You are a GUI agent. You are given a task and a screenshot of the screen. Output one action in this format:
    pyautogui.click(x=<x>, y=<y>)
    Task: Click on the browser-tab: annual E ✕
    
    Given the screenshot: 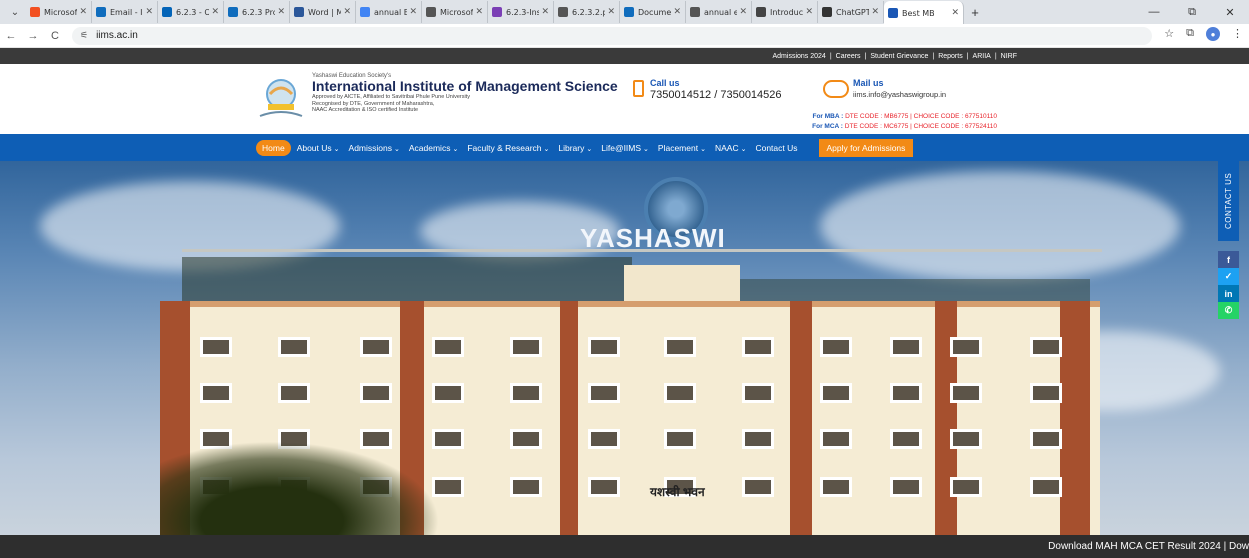 What is the action you would take?
    pyautogui.click(x=389, y=12)
    